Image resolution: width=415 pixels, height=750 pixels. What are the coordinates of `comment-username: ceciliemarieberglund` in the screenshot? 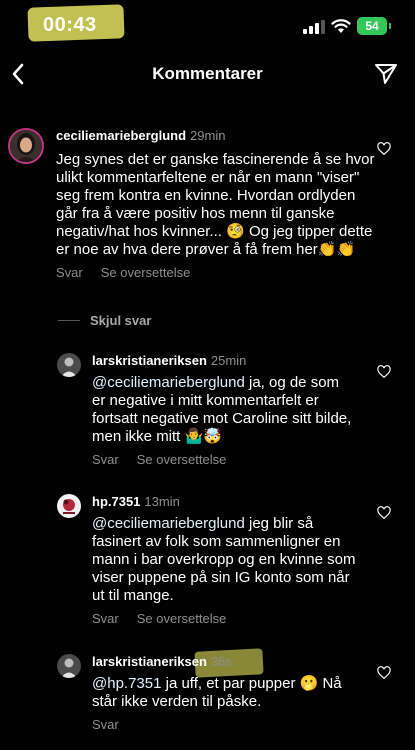 It's located at (121, 135).